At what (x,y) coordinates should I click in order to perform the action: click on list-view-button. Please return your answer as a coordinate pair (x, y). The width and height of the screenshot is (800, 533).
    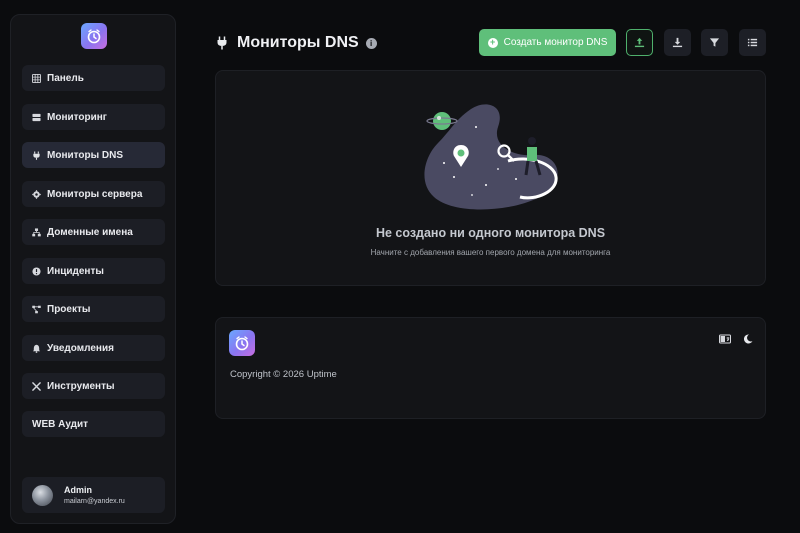
    Looking at the image, I should click on (752, 42).